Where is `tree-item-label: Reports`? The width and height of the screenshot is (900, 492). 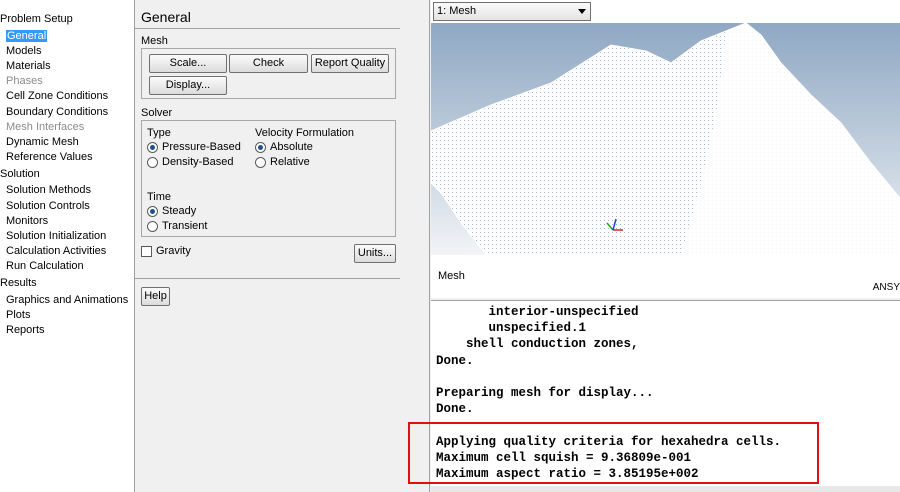 tree-item-label: Reports is located at coordinates (25, 329).